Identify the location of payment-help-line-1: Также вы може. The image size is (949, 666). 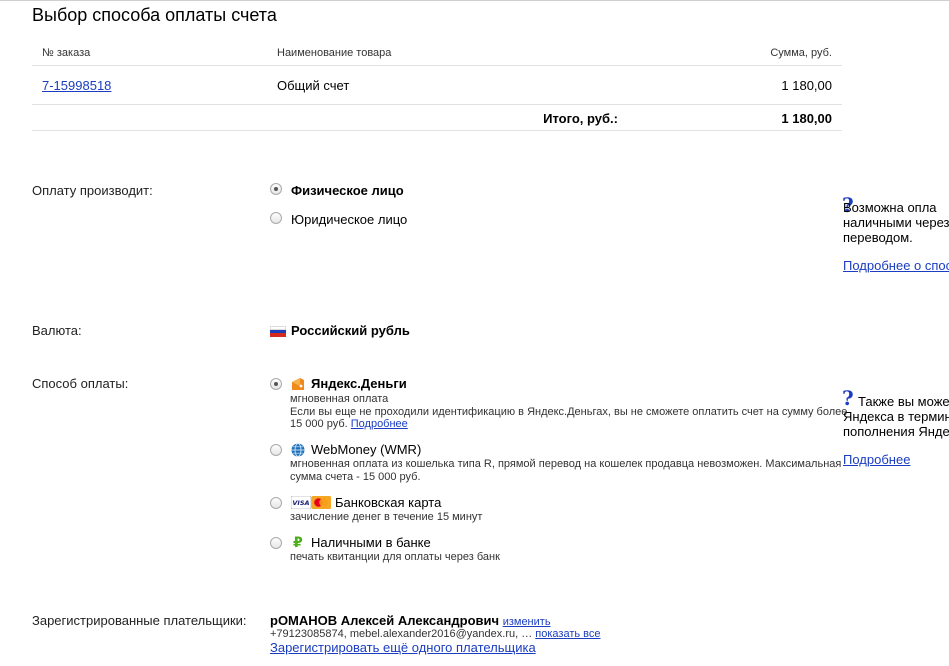
(903, 401).